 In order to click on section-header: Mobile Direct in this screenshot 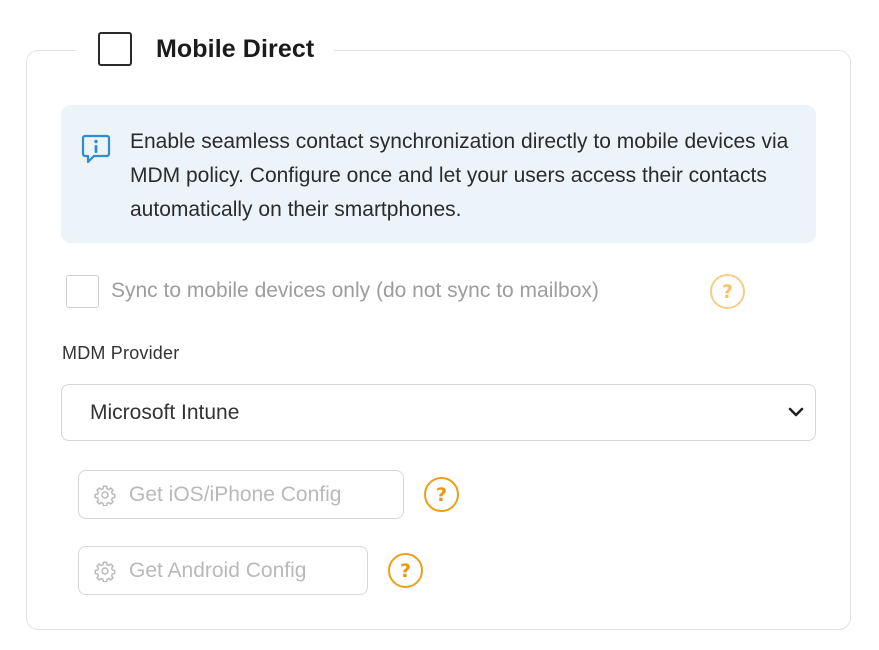, I will do `click(205, 49)`.